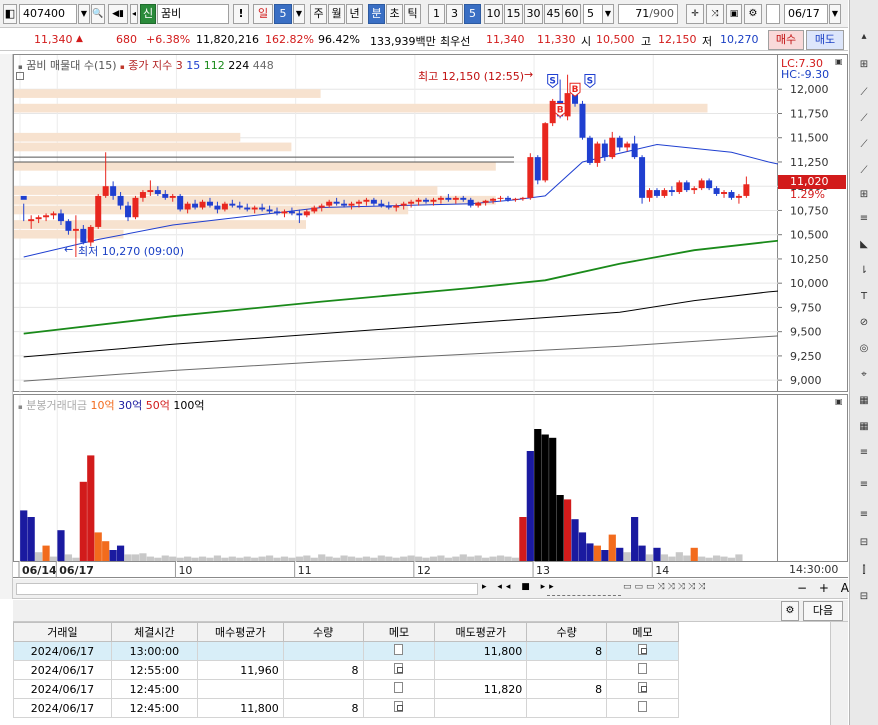 This screenshot has width=878, height=725. I want to click on period-button-3: 분, so click(376, 14).